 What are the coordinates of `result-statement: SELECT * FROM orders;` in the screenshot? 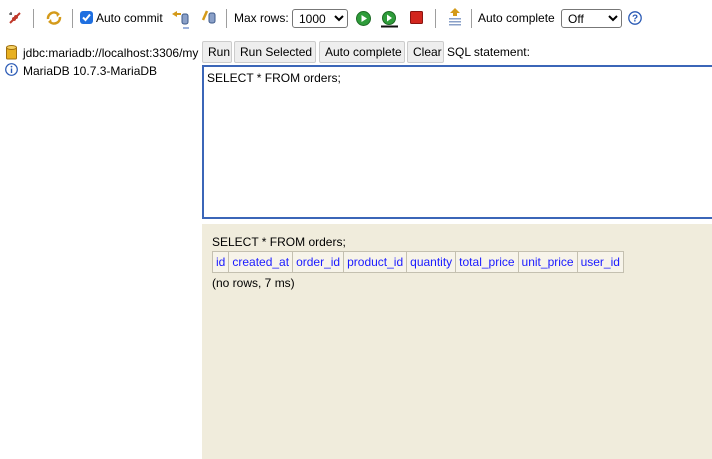 It's located at (279, 242).